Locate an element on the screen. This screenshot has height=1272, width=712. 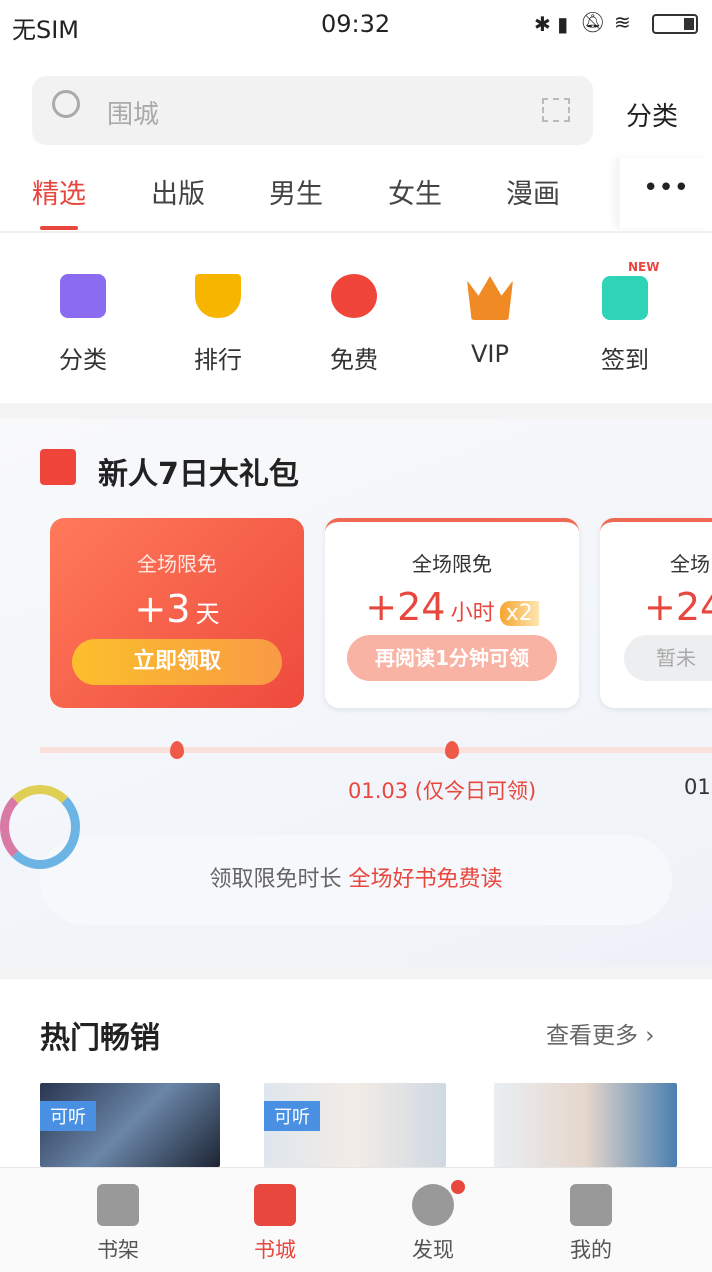
quick-link-category: 分类 is located at coordinates (83, 357).